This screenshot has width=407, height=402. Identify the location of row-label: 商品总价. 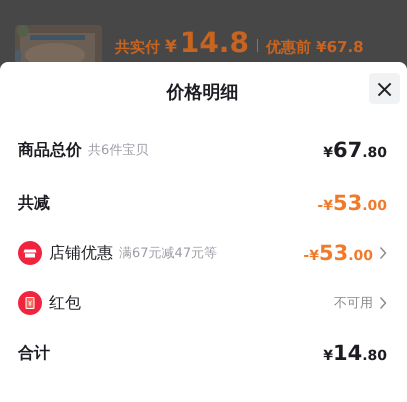
(50, 150).